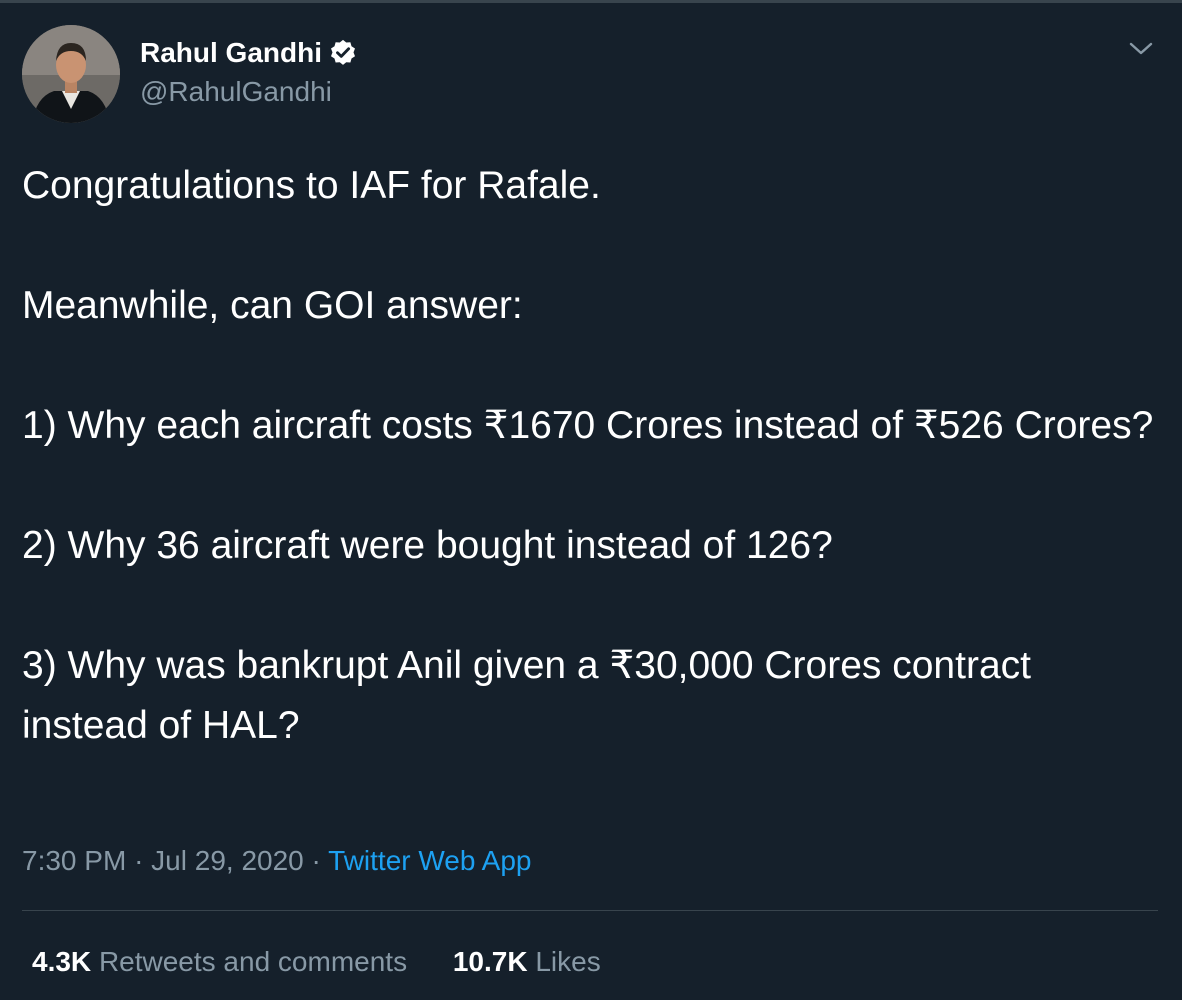  Describe the element at coordinates (429, 860) in the screenshot. I see `tweet-source-link: Twitter Web App` at that location.